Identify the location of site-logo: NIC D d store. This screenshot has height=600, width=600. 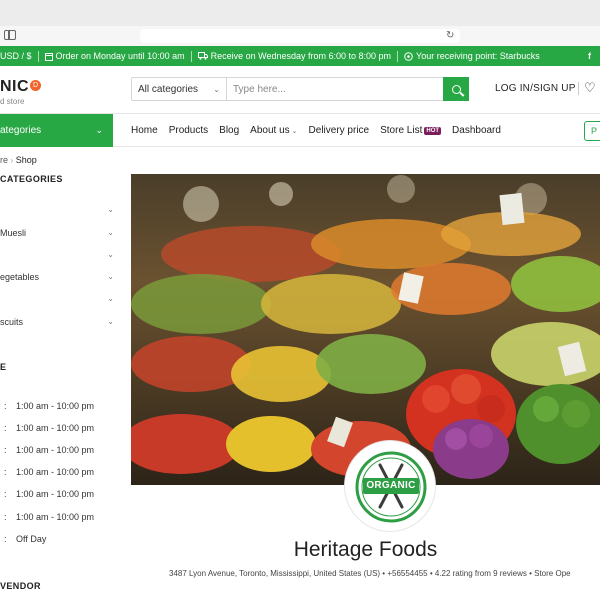
(21, 92).